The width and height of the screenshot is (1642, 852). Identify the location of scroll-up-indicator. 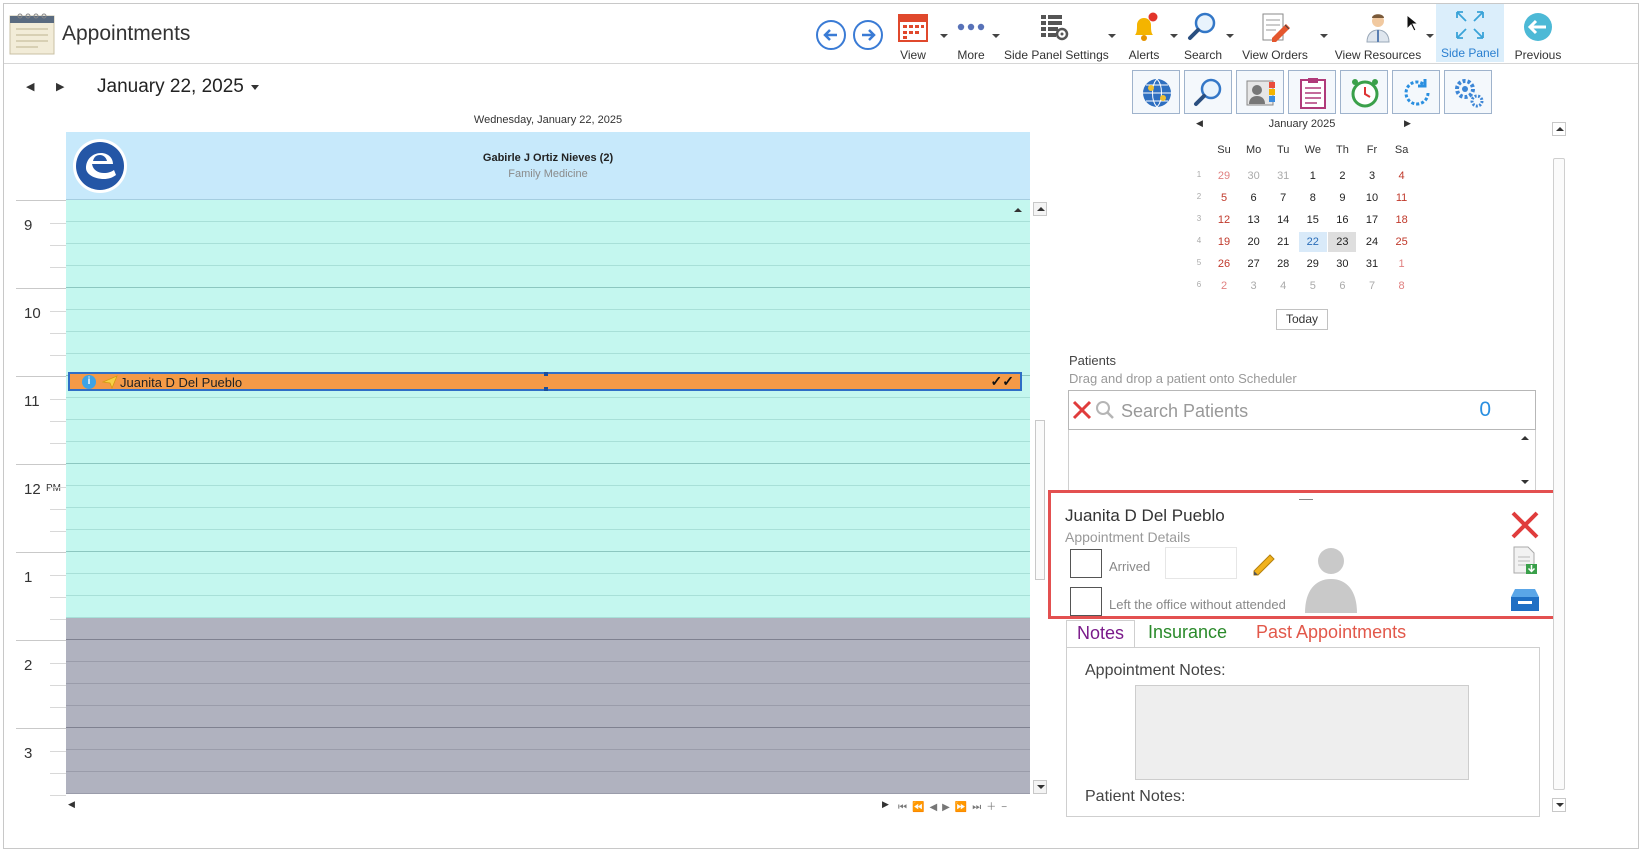
(1018, 210).